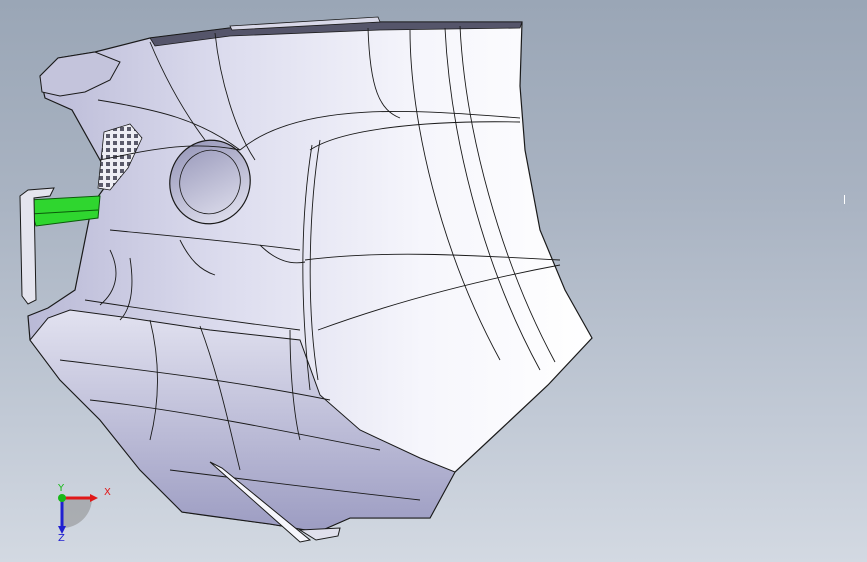 This screenshot has height=562, width=867. Describe the element at coordinates (62, 498) in the screenshot. I see `y-axis-dot` at that location.